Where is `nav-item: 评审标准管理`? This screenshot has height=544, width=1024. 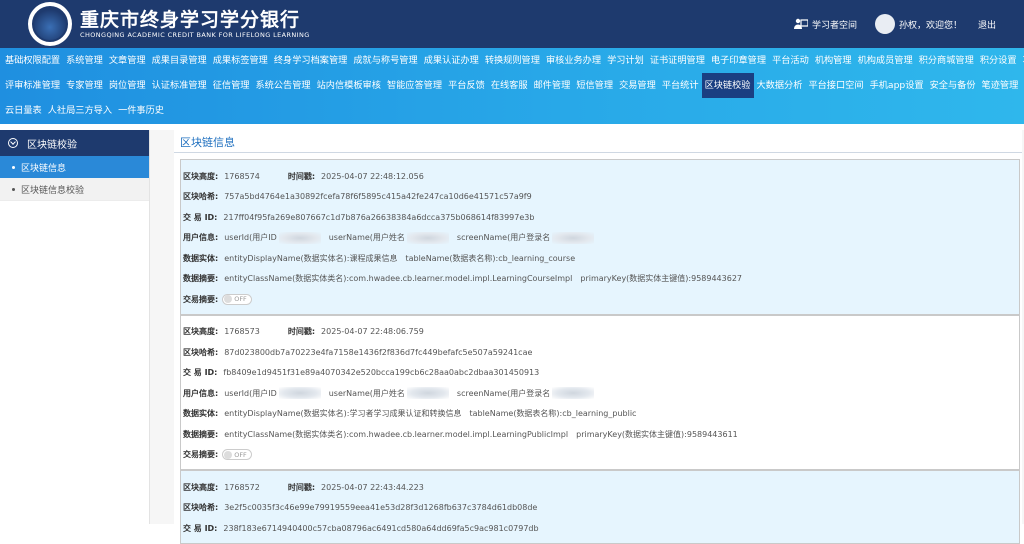 nav-item: 评审标准管理 is located at coordinates (32, 85).